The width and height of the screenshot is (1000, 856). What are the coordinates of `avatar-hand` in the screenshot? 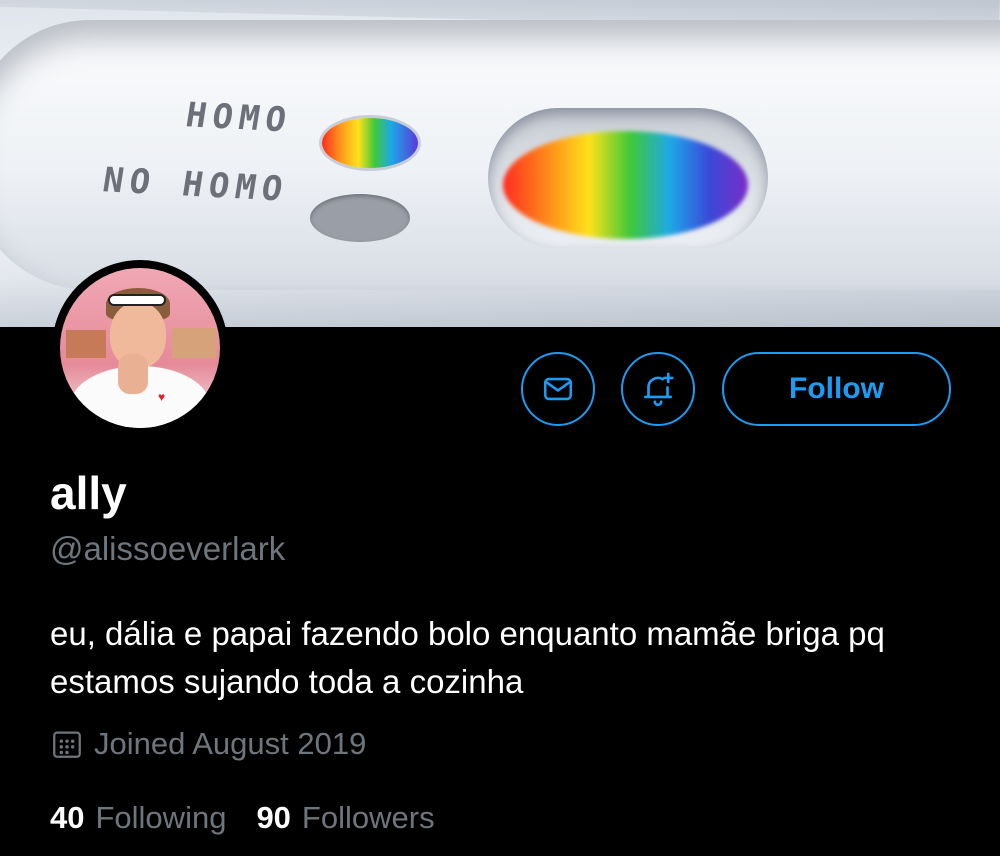 It's located at (133, 374).